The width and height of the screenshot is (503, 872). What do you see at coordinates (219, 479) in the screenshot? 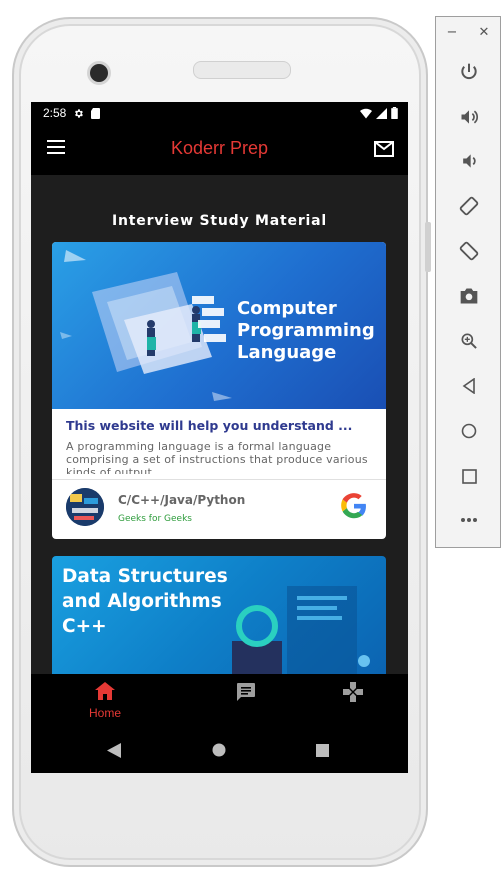
I see `card-divider` at bounding box center [219, 479].